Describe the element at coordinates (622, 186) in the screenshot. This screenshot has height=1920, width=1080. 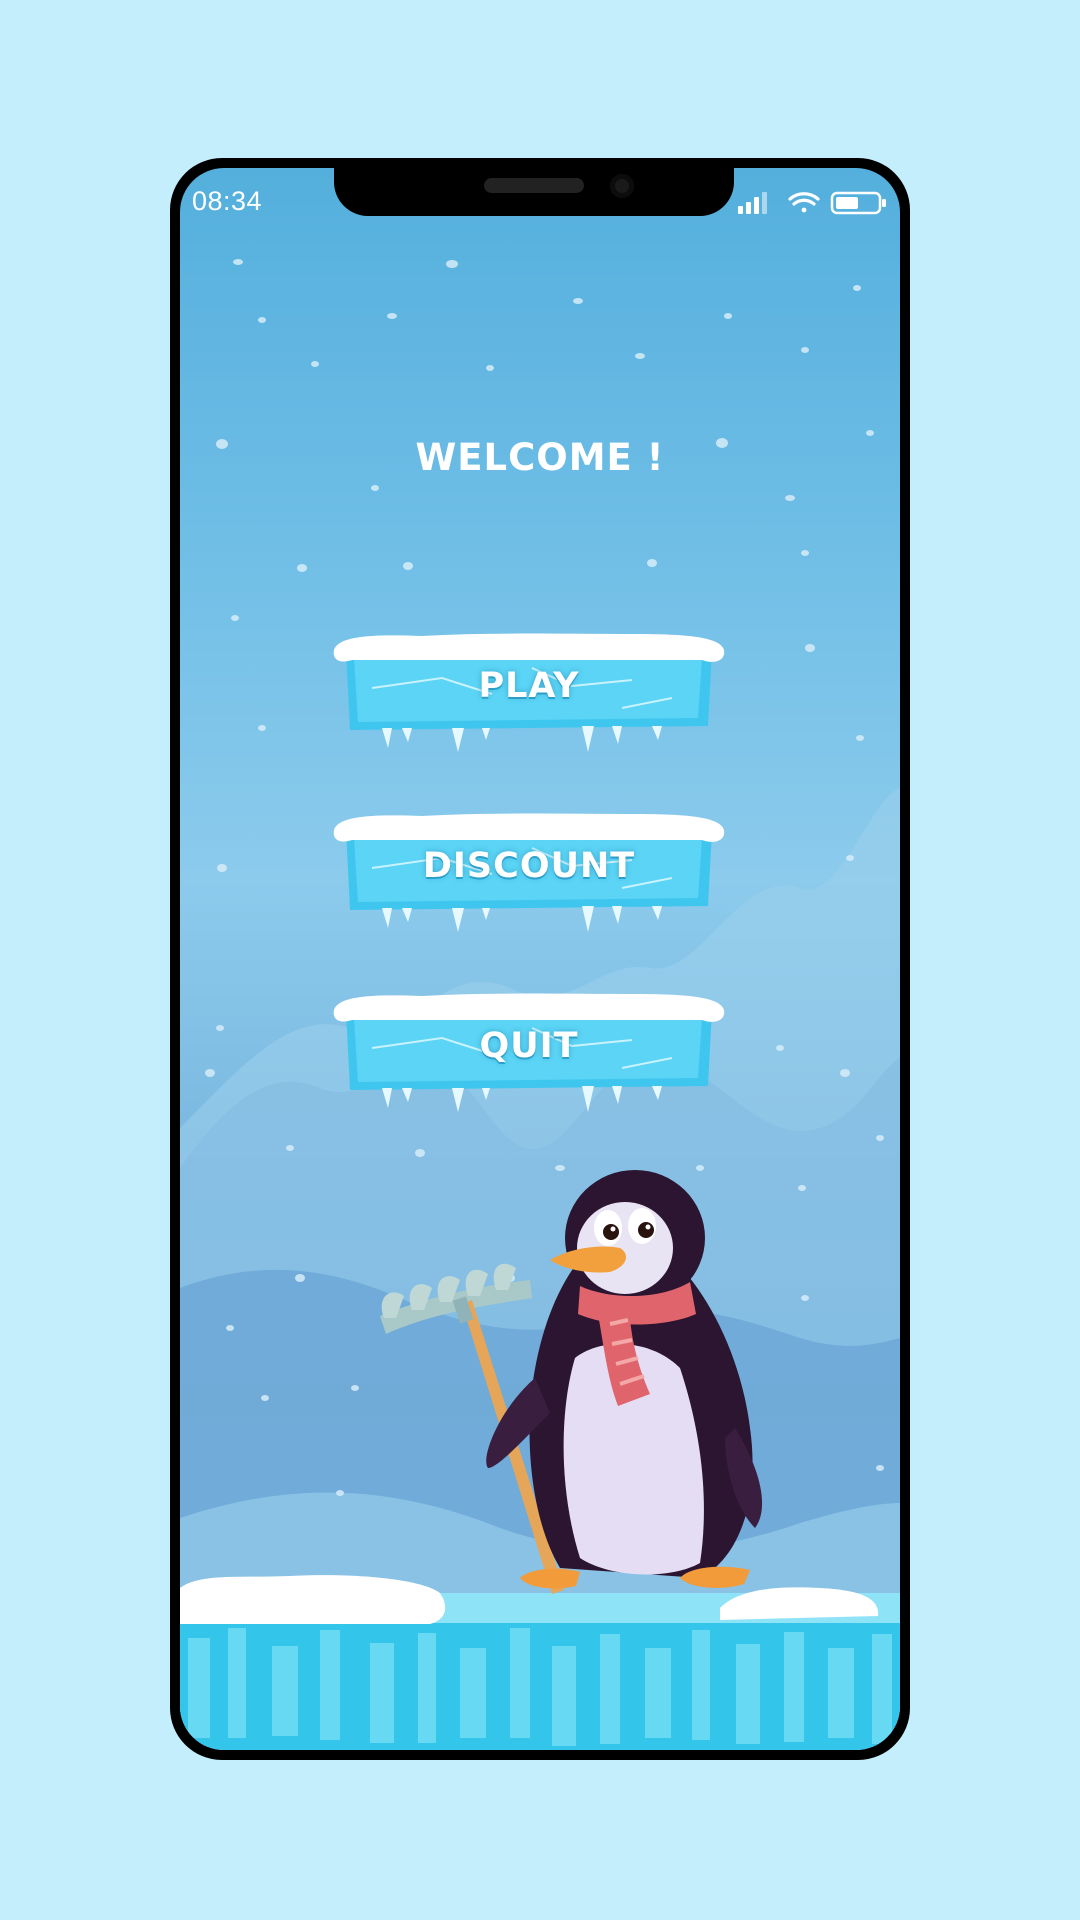
I see `front-camera` at that location.